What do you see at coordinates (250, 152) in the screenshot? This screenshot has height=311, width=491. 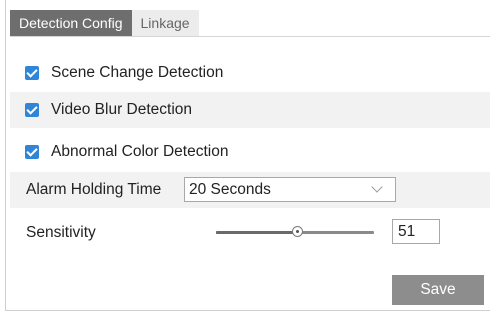 I see `abnormal-color-row: Abnormal Color Detection` at bounding box center [250, 152].